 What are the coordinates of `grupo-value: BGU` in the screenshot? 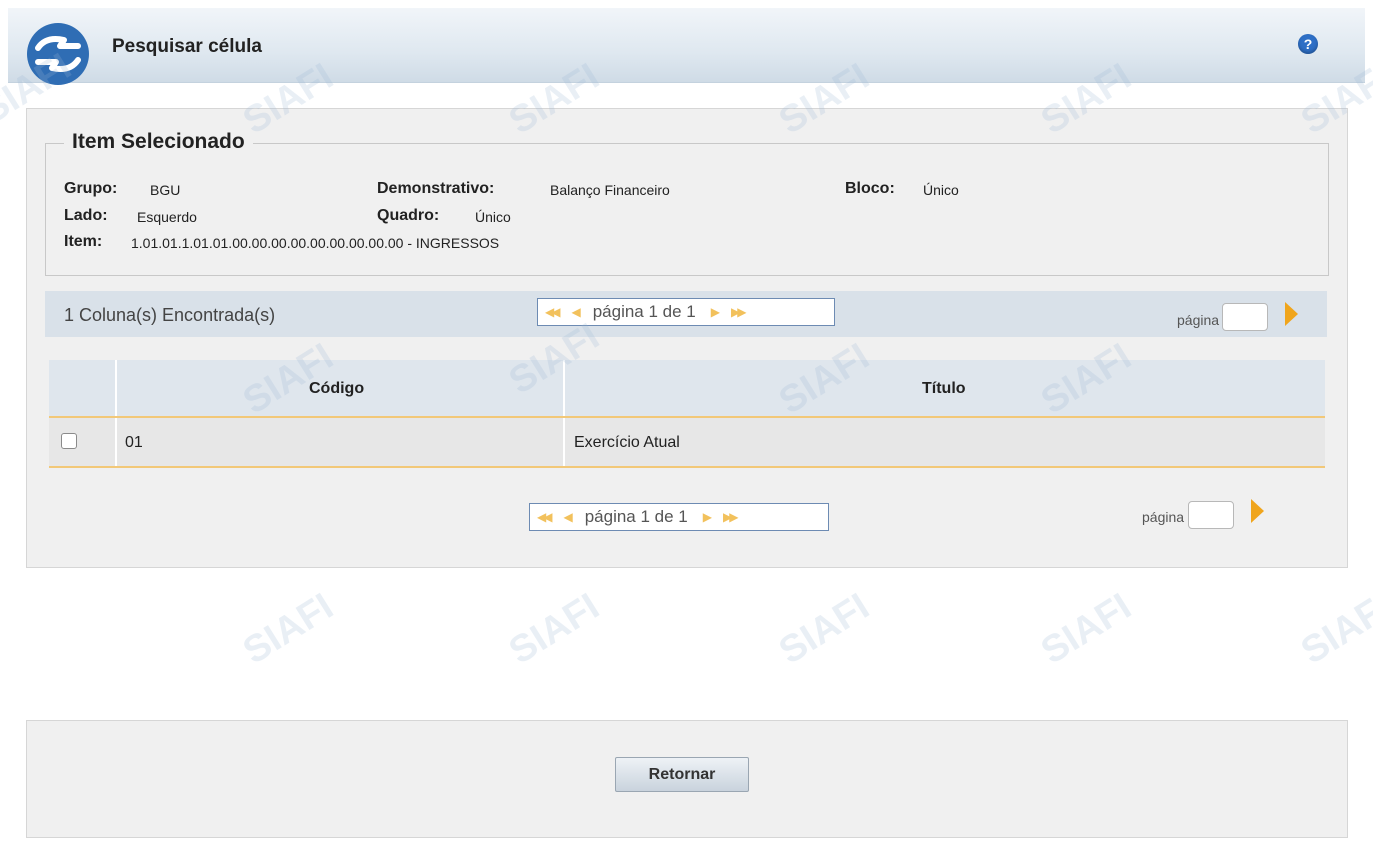 It's located at (165, 190).